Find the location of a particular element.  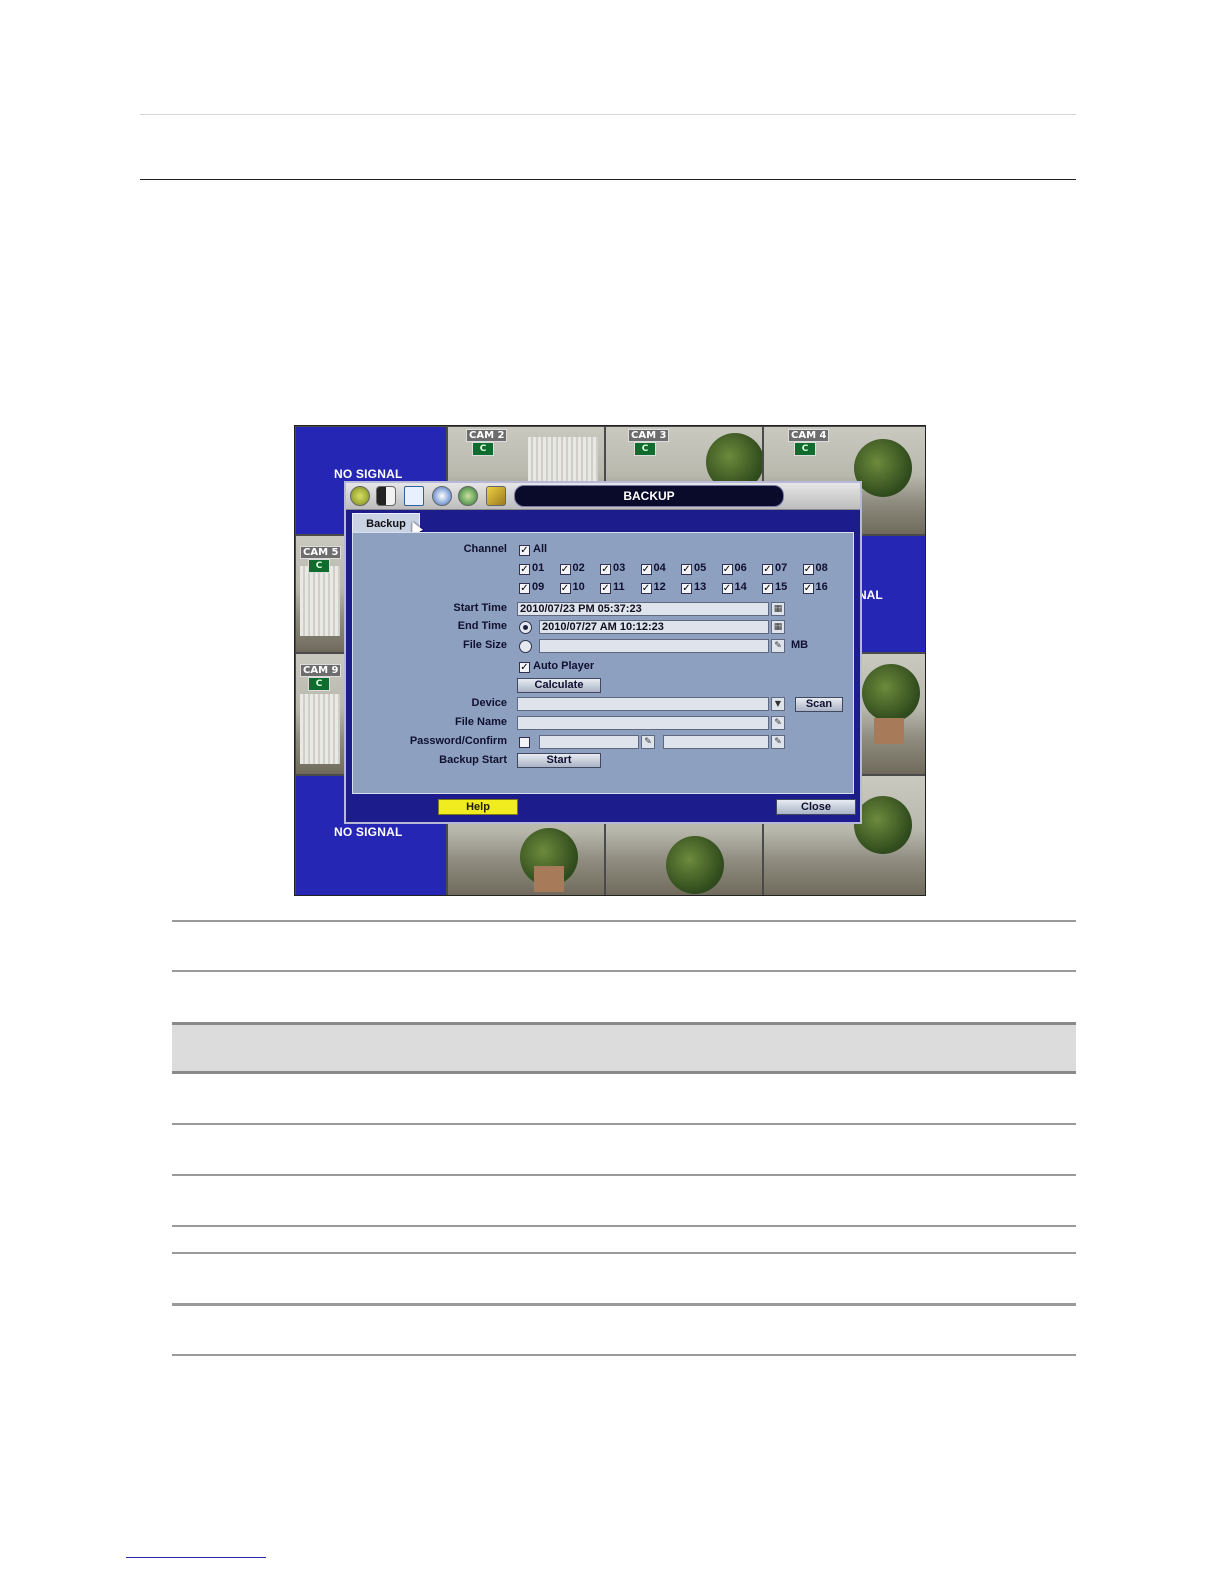

start-button: Start is located at coordinates (559, 760).